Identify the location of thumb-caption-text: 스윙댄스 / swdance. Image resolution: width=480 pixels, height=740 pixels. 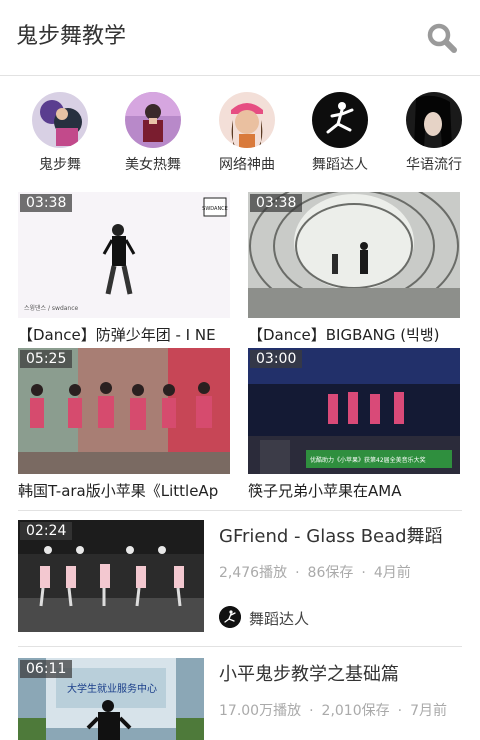
(51, 308).